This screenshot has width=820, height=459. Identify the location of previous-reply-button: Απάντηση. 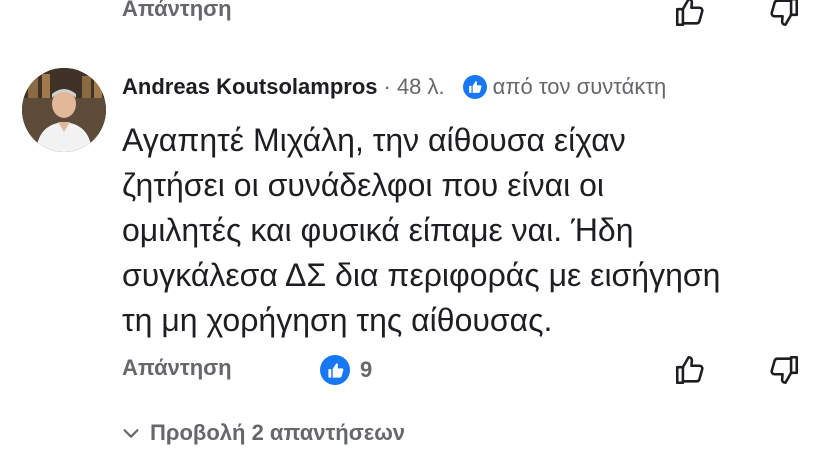
(177, 11).